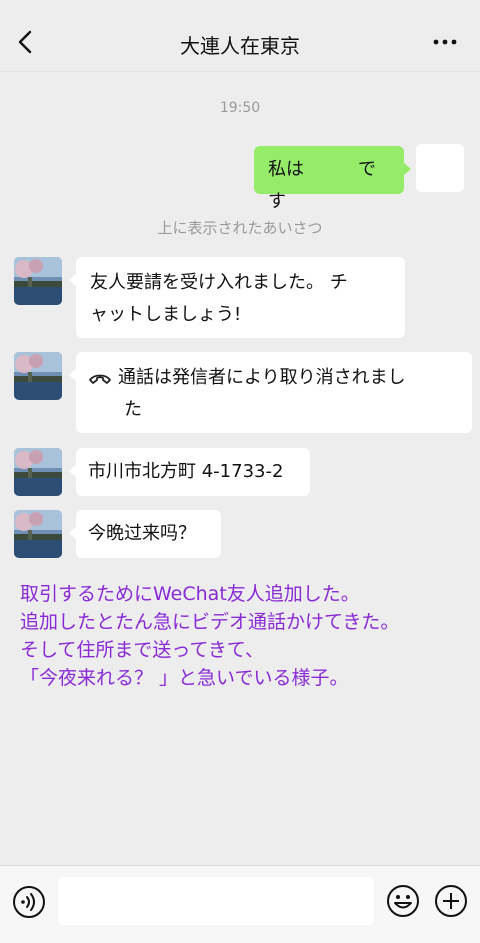 The width and height of the screenshot is (480, 943). What do you see at coordinates (142, 650) in the screenshot?
I see `annotation-line-3: そして住所まで送ってきて、` at bounding box center [142, 650].